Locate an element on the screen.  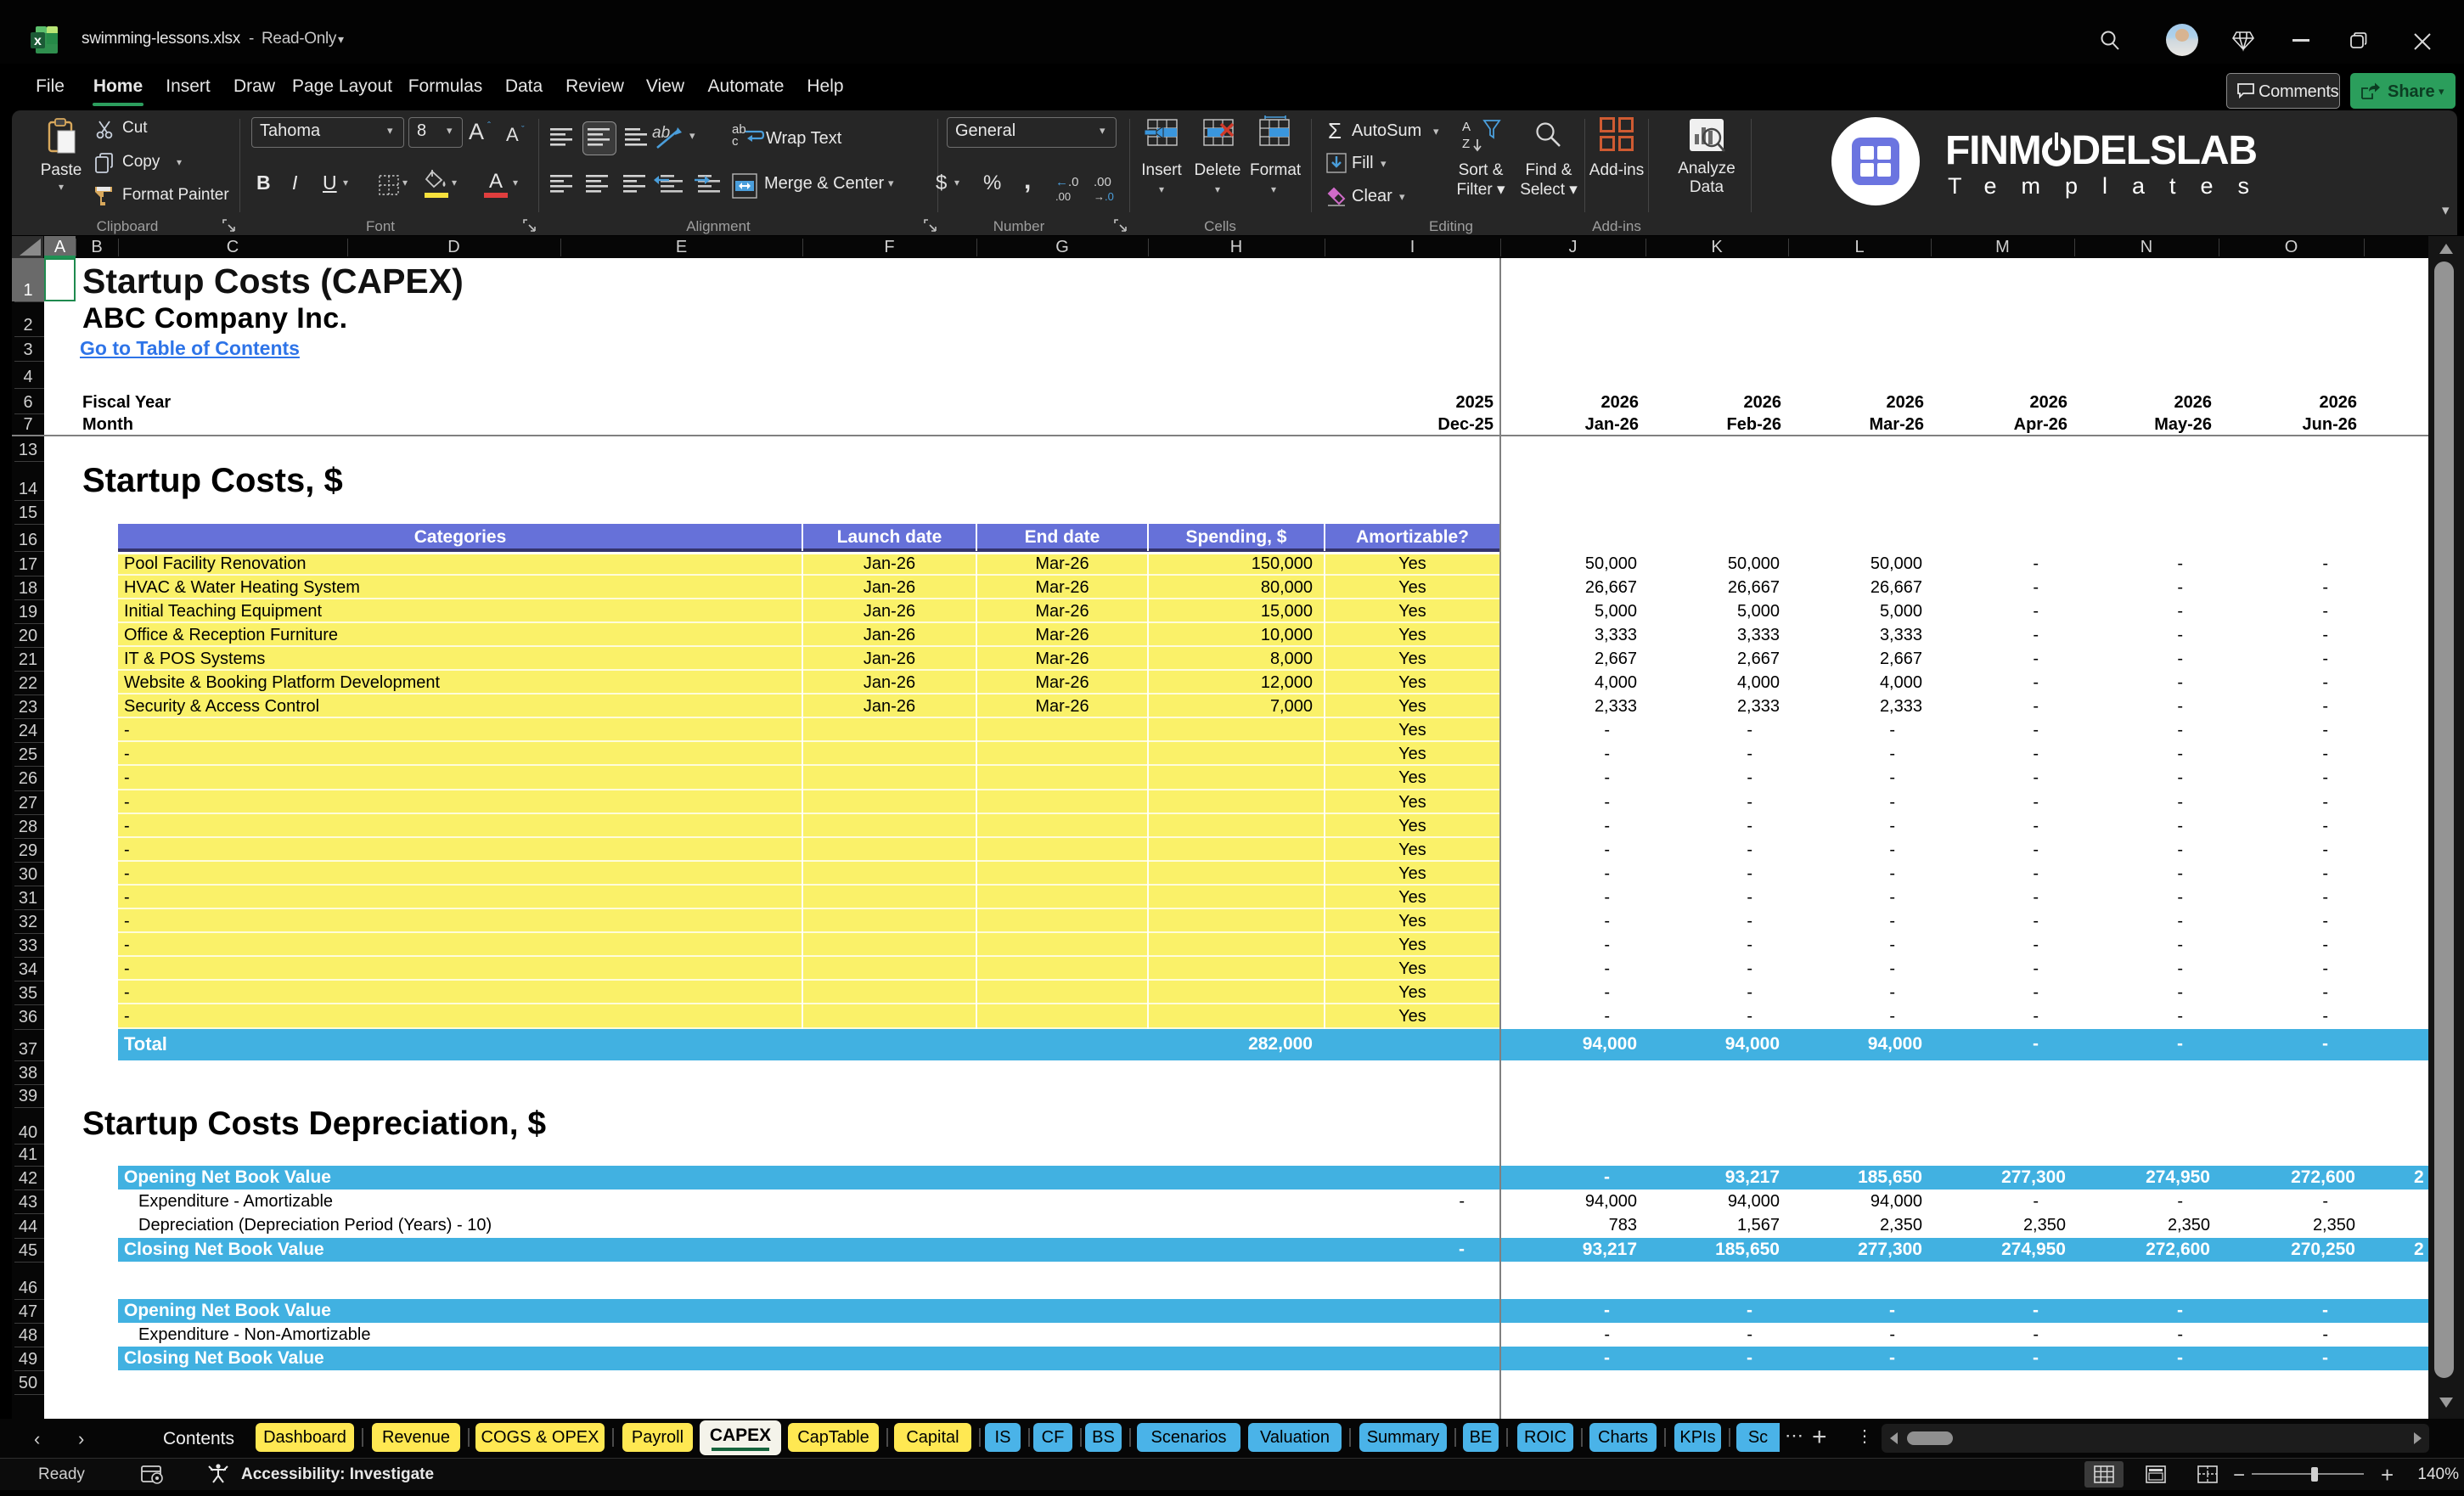
svg-text: x is located at coordinates (38, 41).